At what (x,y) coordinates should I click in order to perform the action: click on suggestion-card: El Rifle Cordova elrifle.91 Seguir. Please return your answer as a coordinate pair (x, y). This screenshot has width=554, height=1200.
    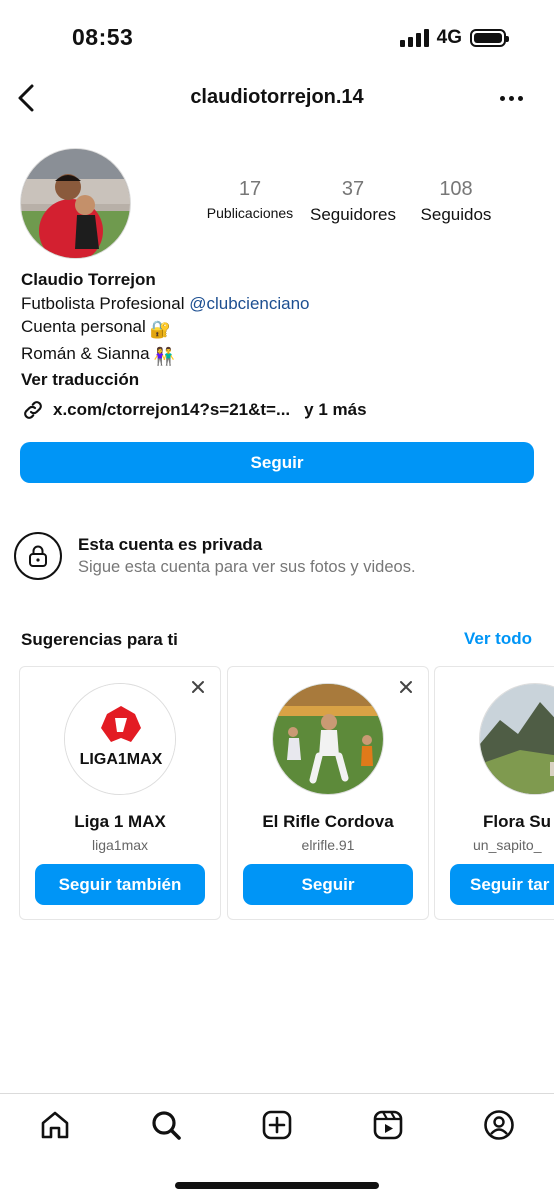
    Looking at the image, I should click on (328, 793).